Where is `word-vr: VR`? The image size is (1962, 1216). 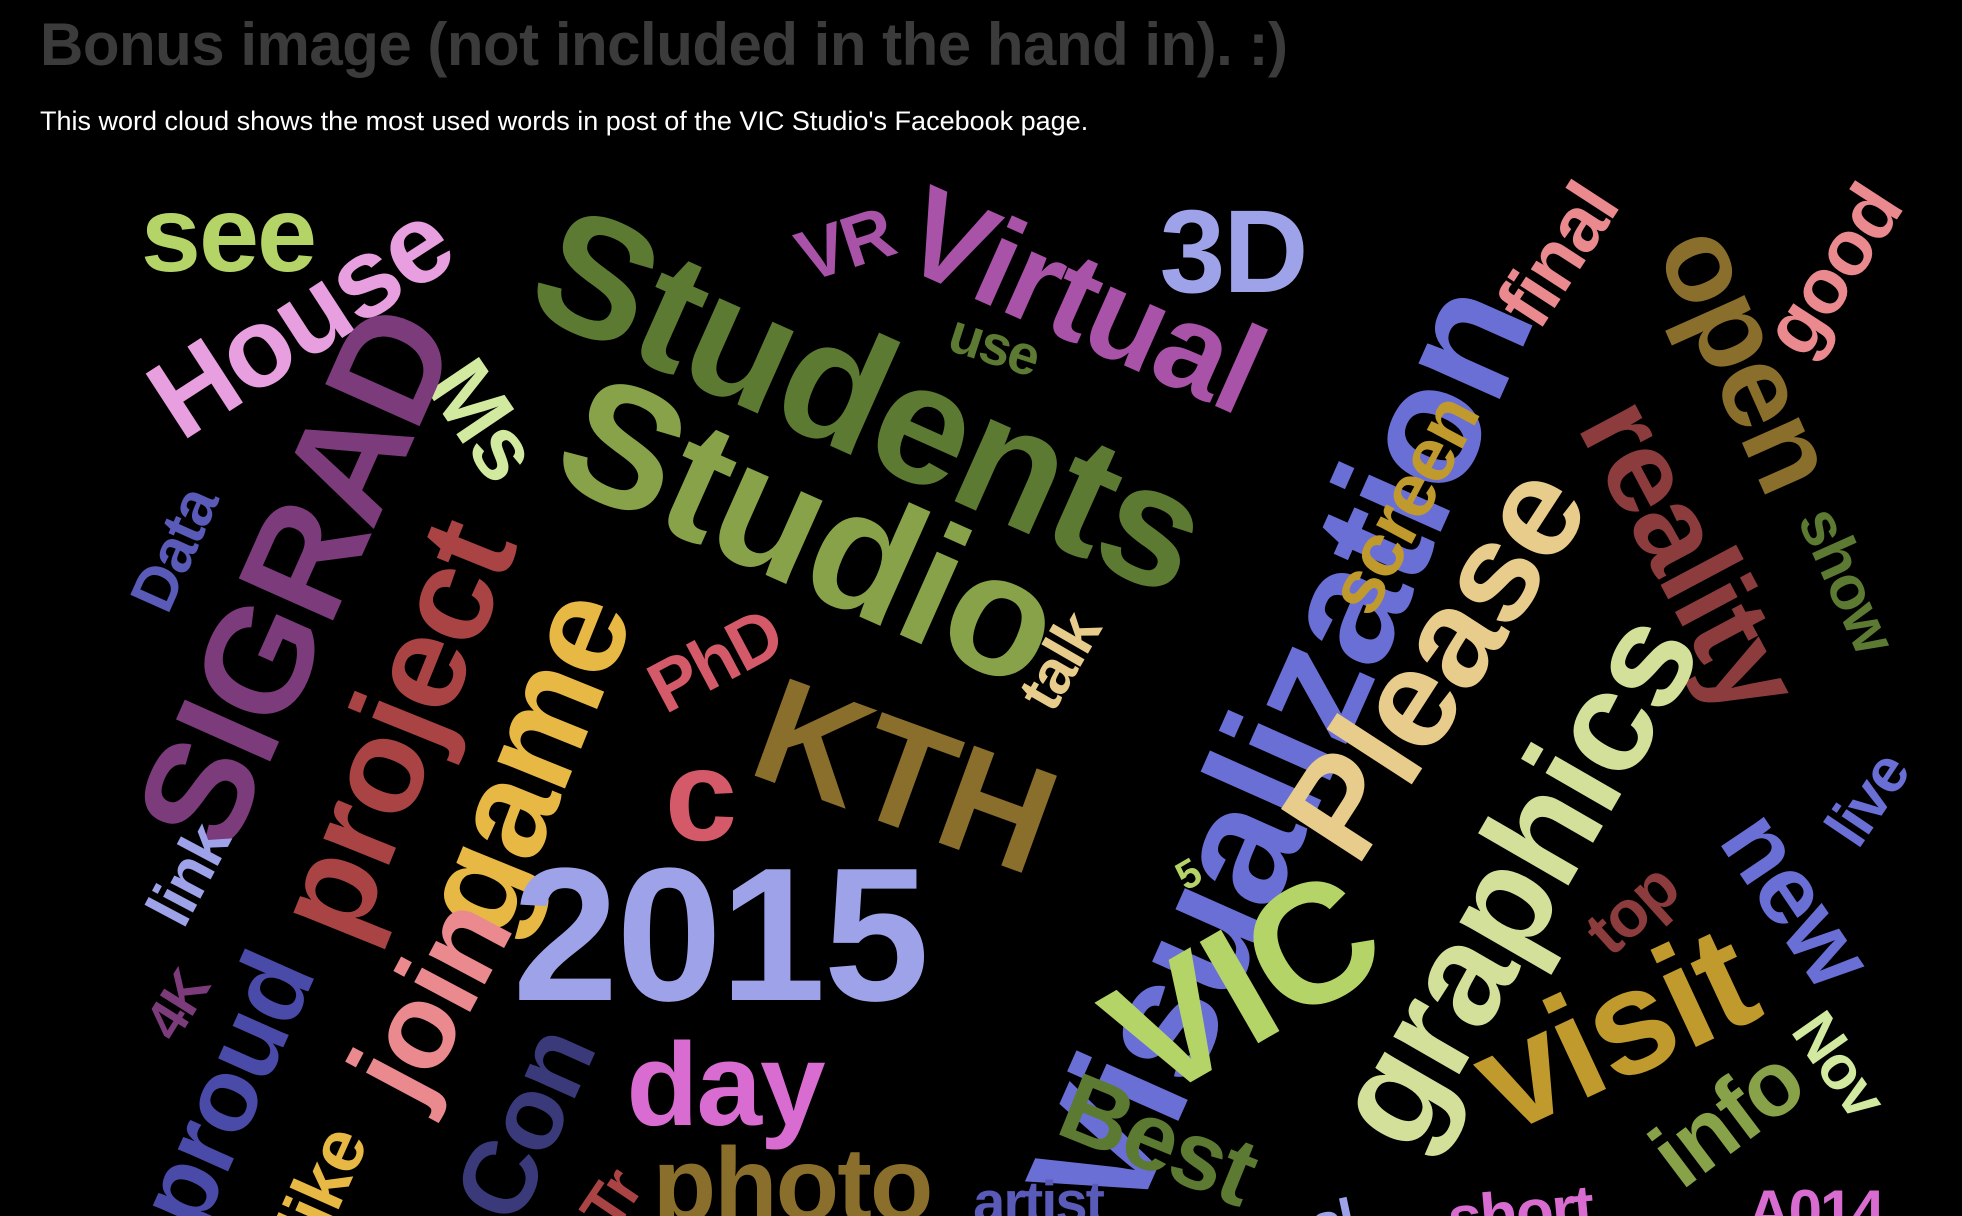
word-vr: VR is located at coordinates (845, 245).